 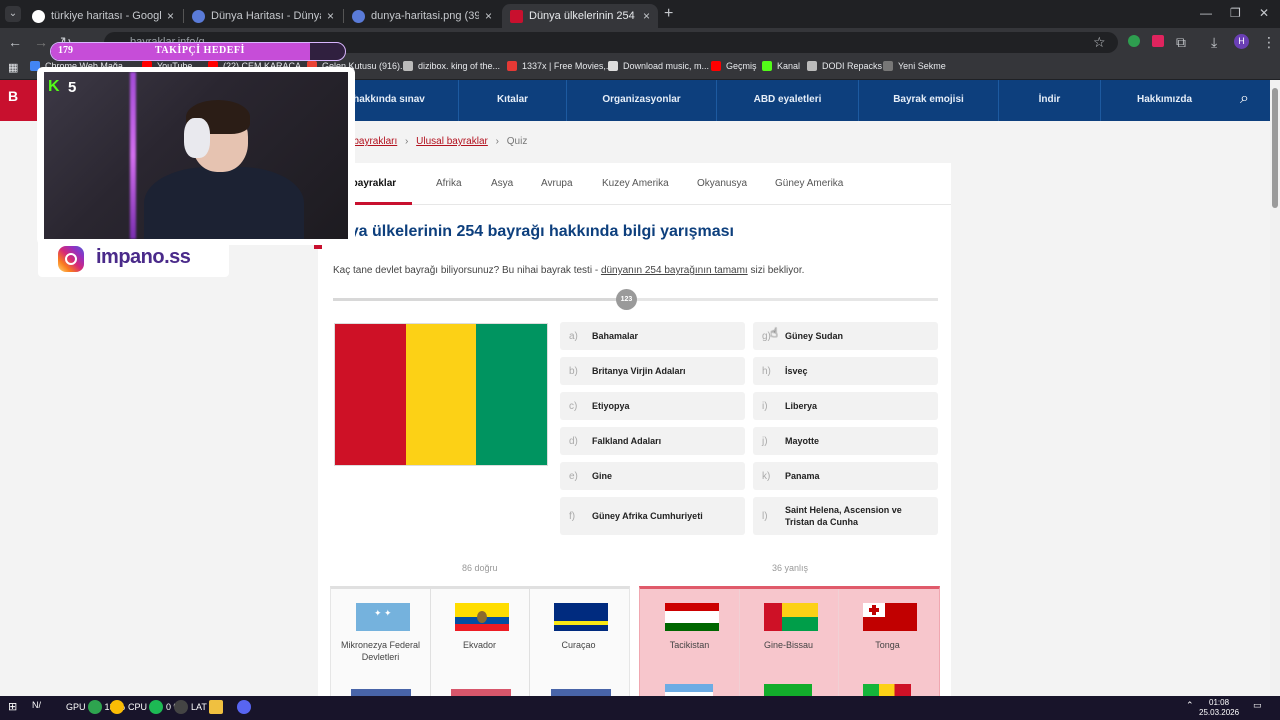 I want to click on close-window-icon: ✕, so click(x=1264, y=13).